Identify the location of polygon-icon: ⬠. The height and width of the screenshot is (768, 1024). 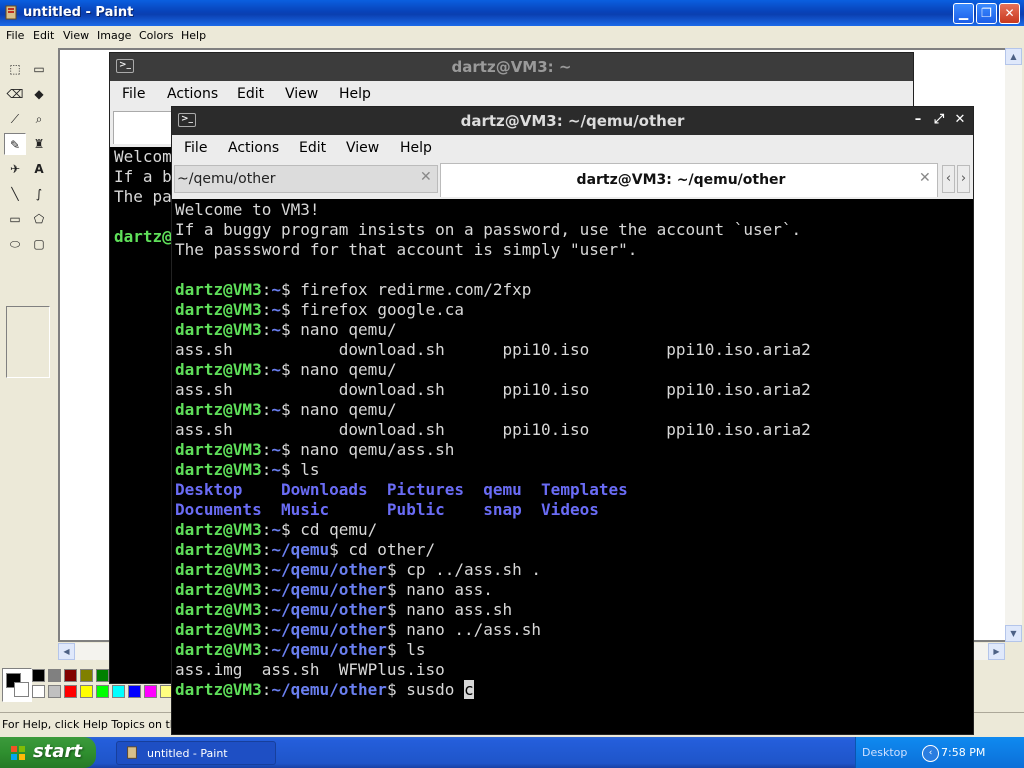
(39, 219).